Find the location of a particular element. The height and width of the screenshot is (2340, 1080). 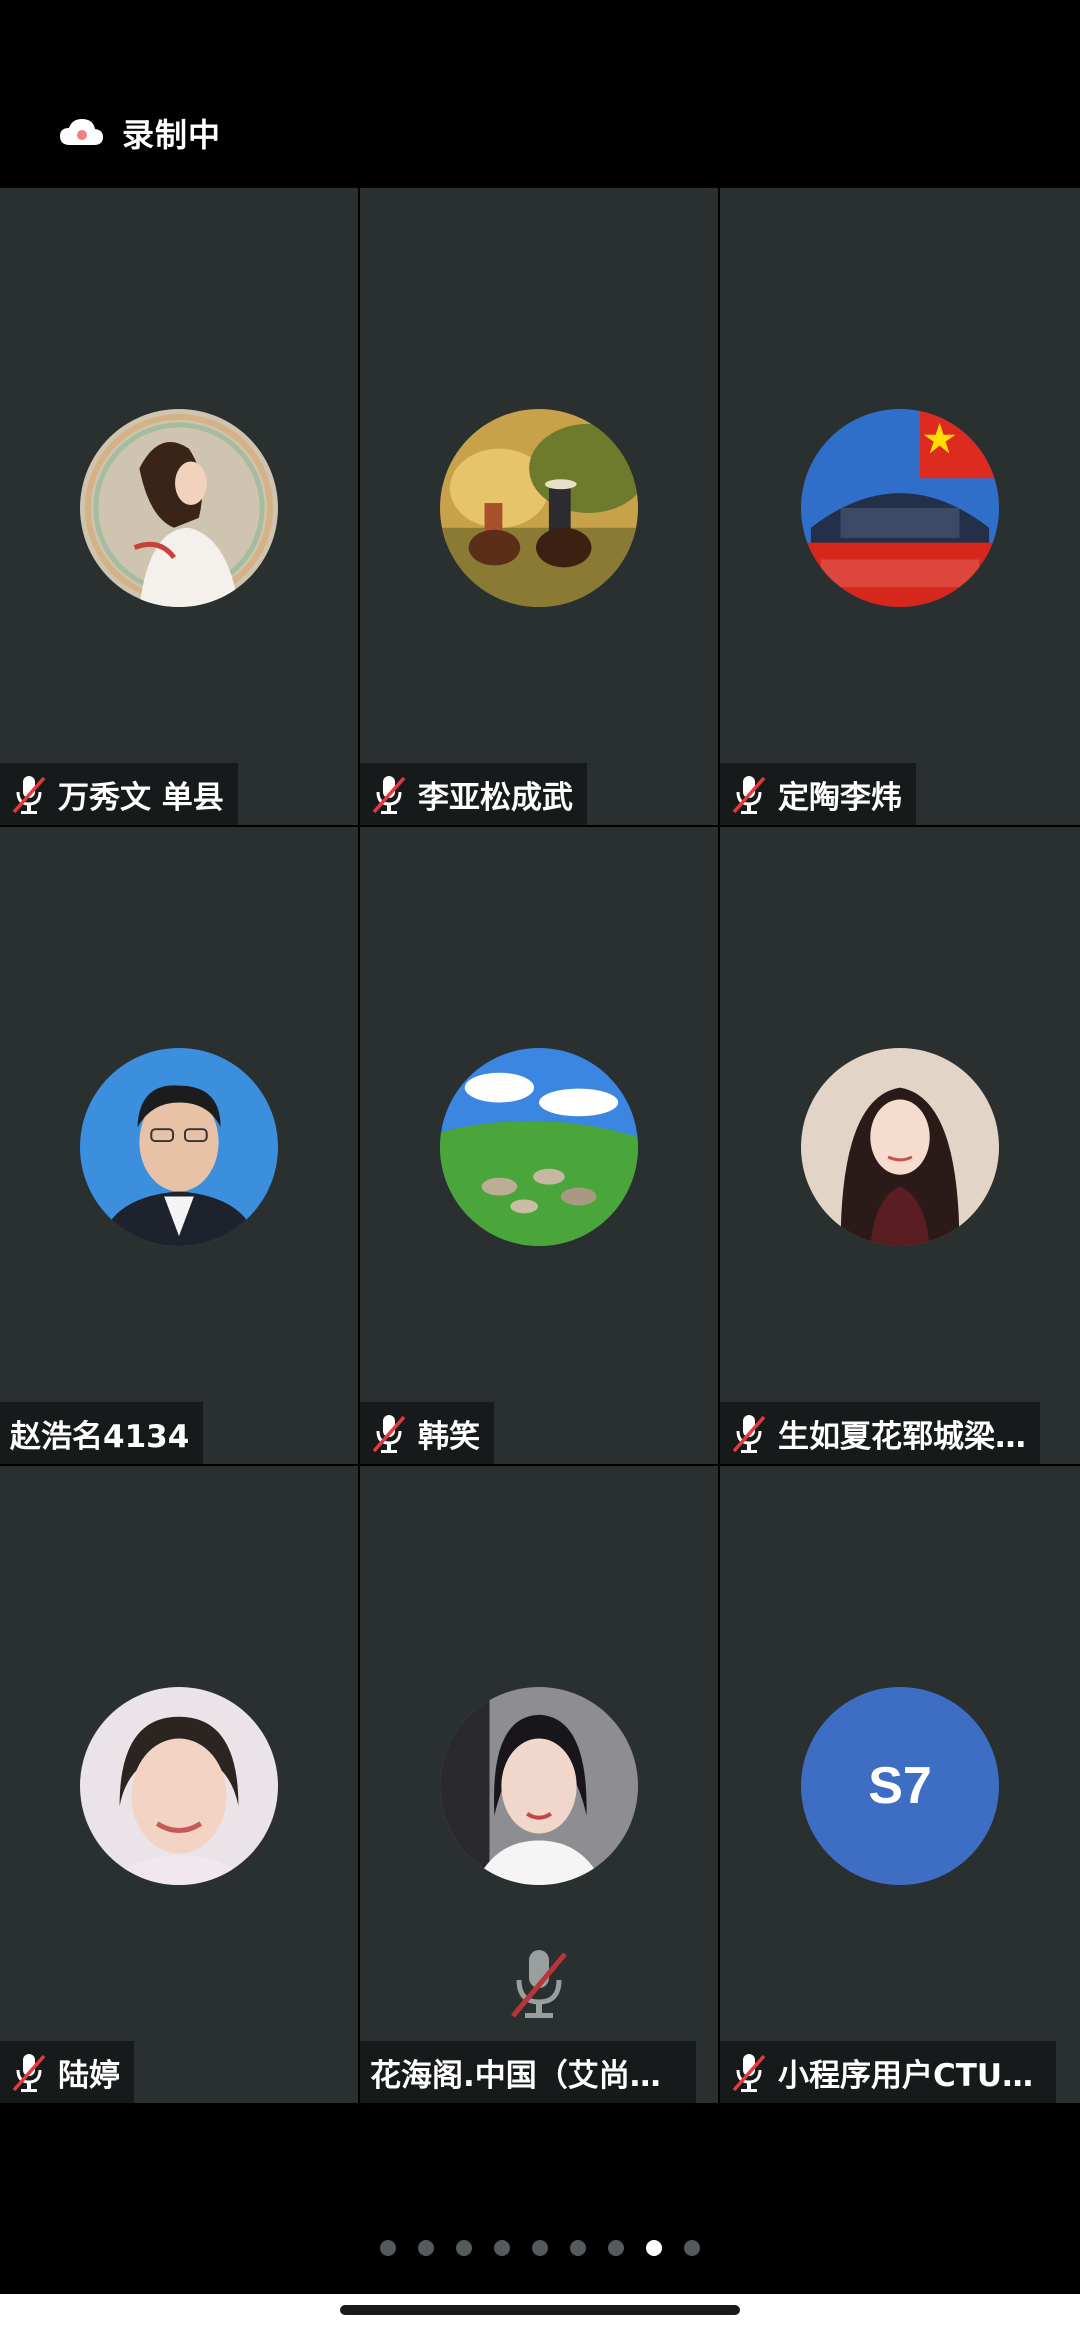

name-tag: 李亚松成武 is located at coordinates (473, 794).